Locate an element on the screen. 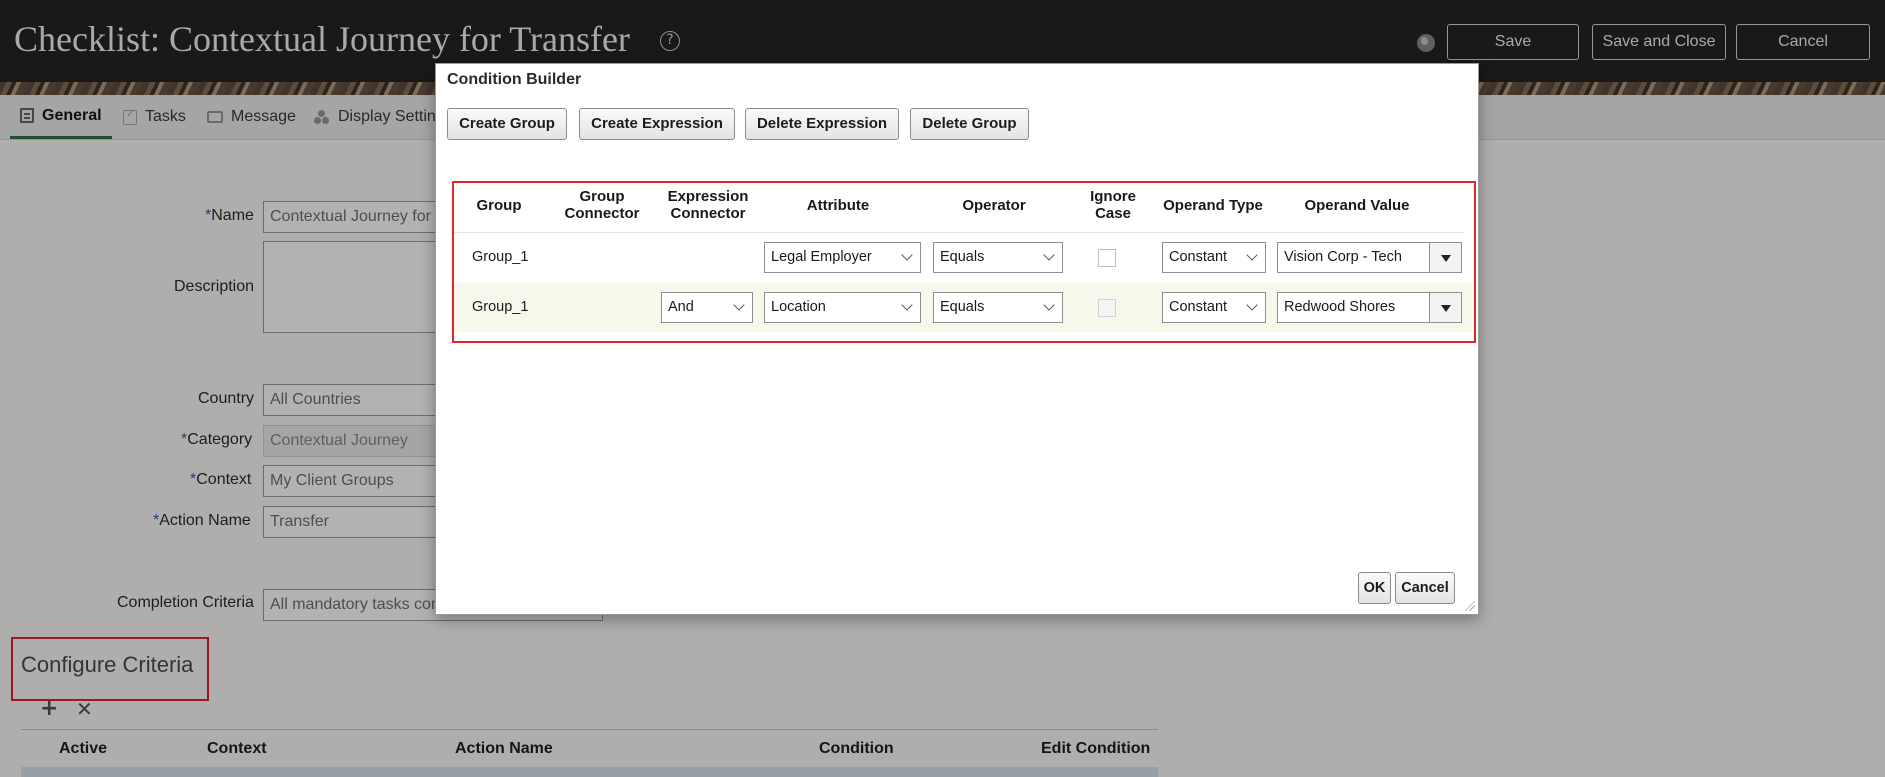  row1-operand-value-field: Vision Corp - Tech is located at coordinates (1369, 257).